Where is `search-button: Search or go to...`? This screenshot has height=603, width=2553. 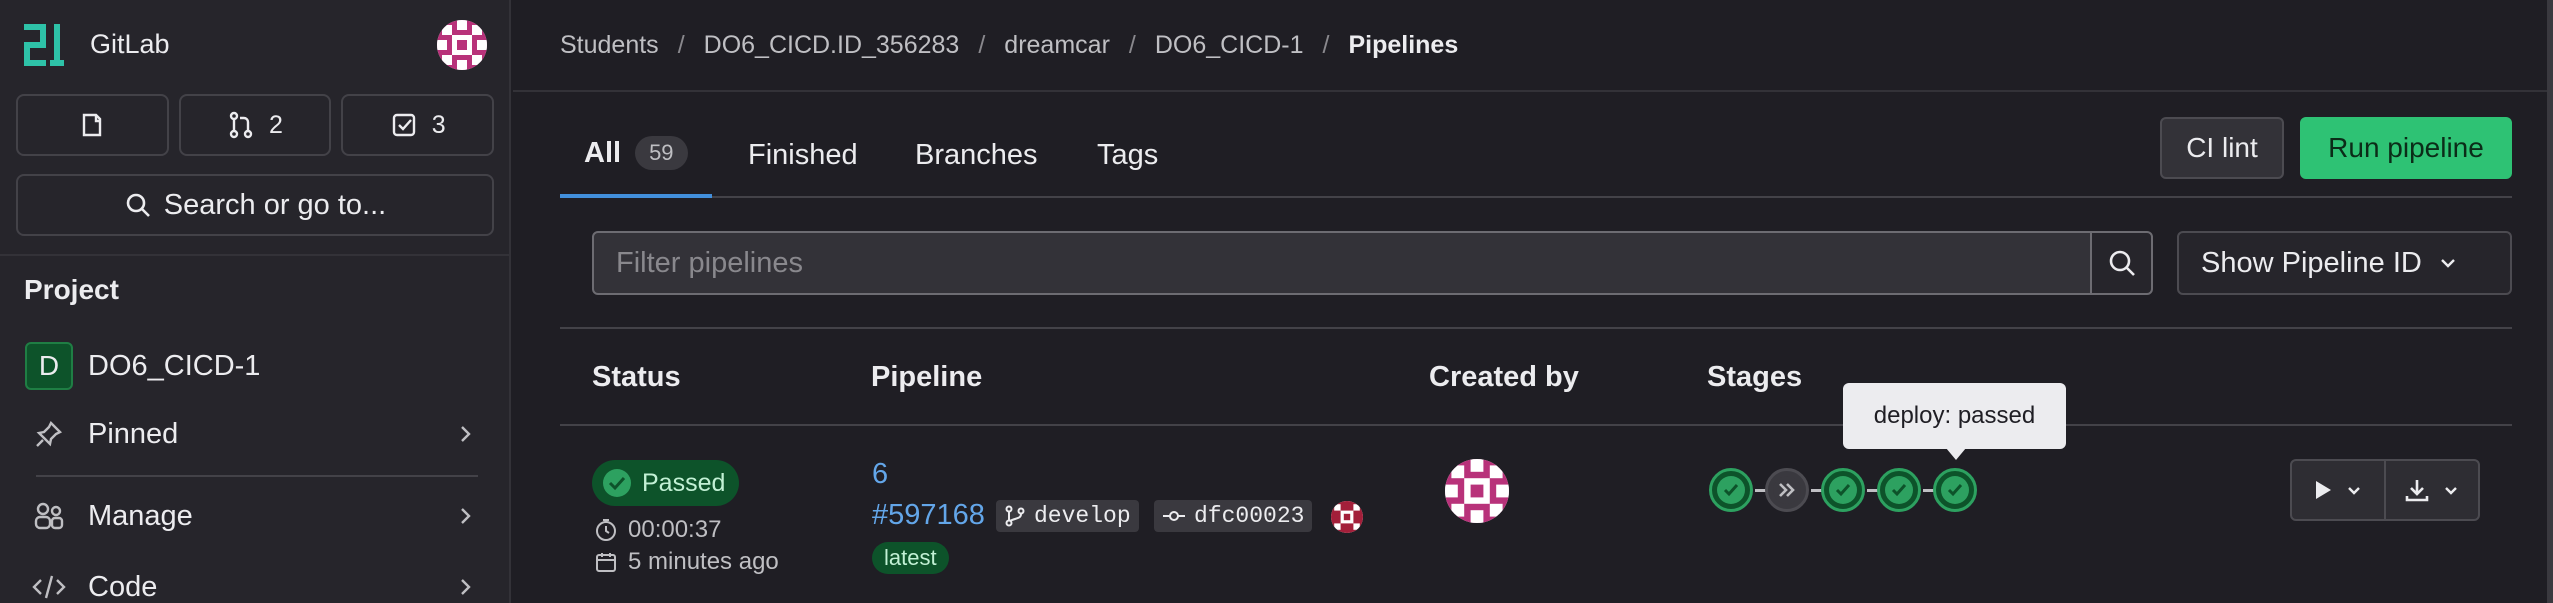
search-button: Search or go to... is located at coordinates (255, 205).